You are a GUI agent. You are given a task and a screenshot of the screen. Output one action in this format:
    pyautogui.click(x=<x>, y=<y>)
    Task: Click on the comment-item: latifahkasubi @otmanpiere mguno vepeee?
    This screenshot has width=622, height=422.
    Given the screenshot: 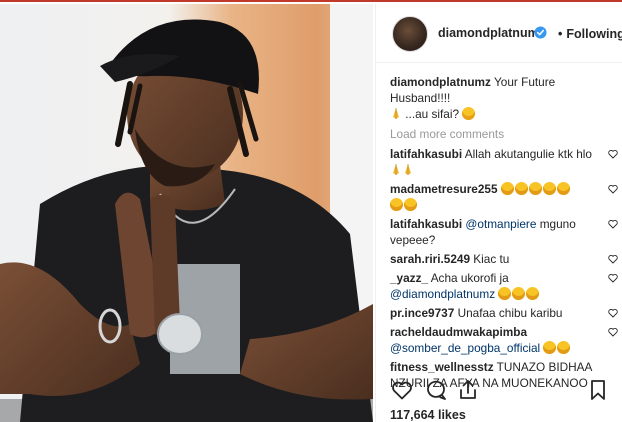 What is the action you would take?
    pyautogui.click(x=504, y=232)
    